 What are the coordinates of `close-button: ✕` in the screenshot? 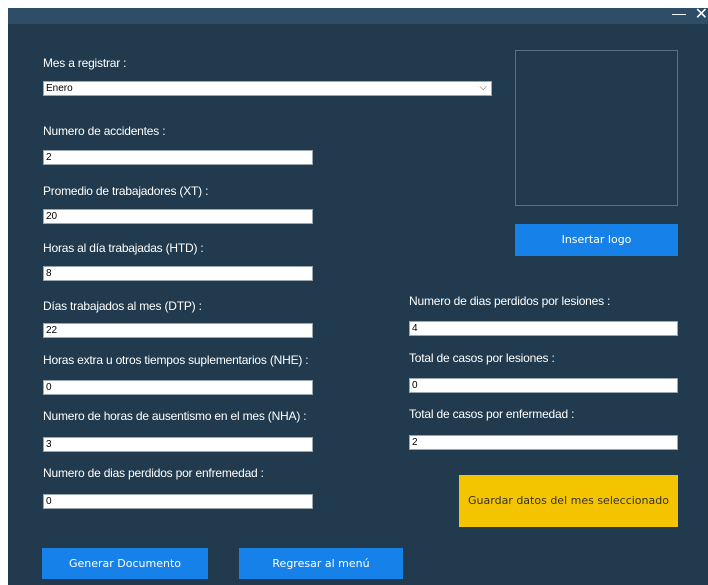 It's located at (701, 14).